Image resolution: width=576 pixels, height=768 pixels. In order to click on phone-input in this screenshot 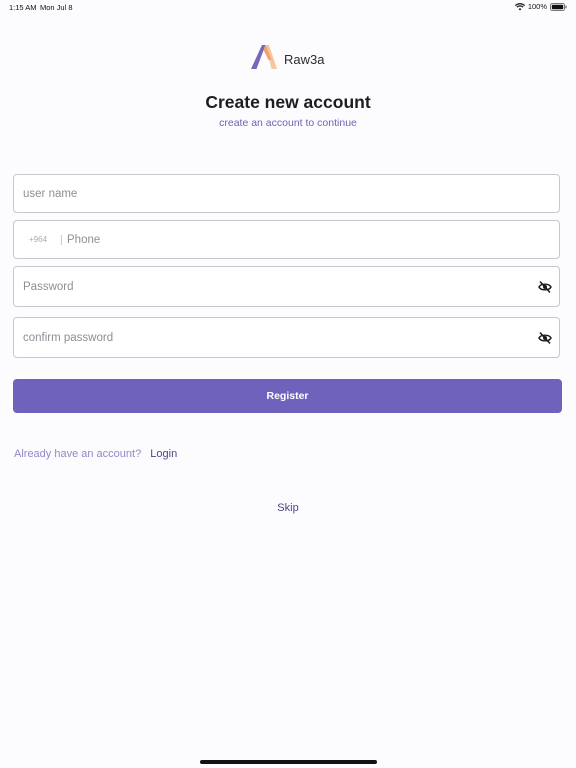, I will do `click(307, 239)`.